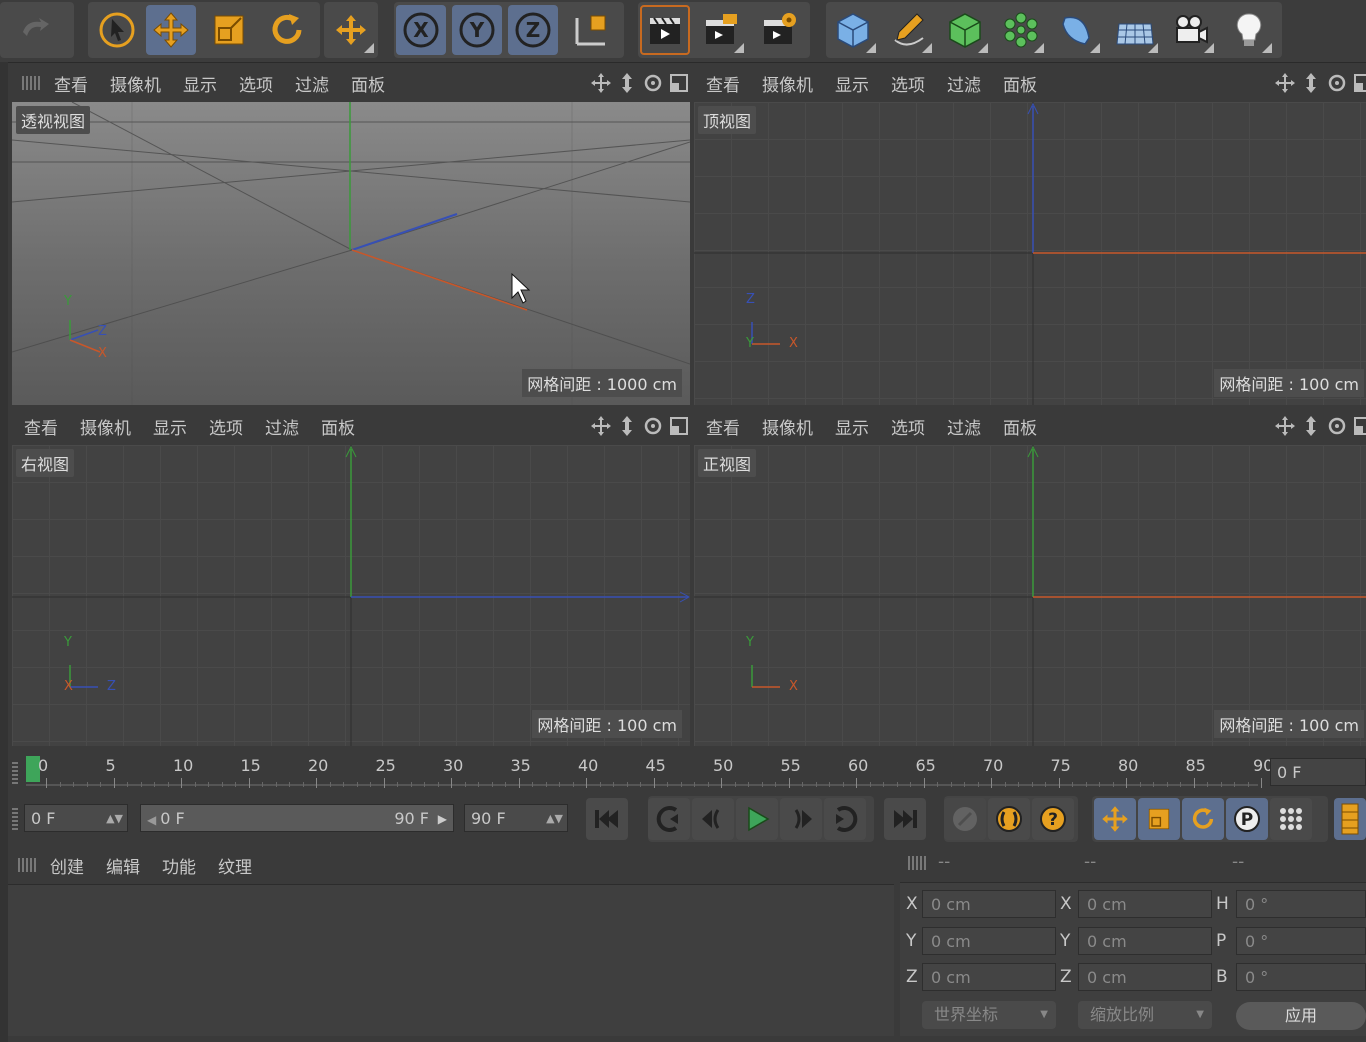  Describe the element at coordinates (76, 818) in the screenshot. I see `start-frame-field: 0 F ▲▼` at that location.